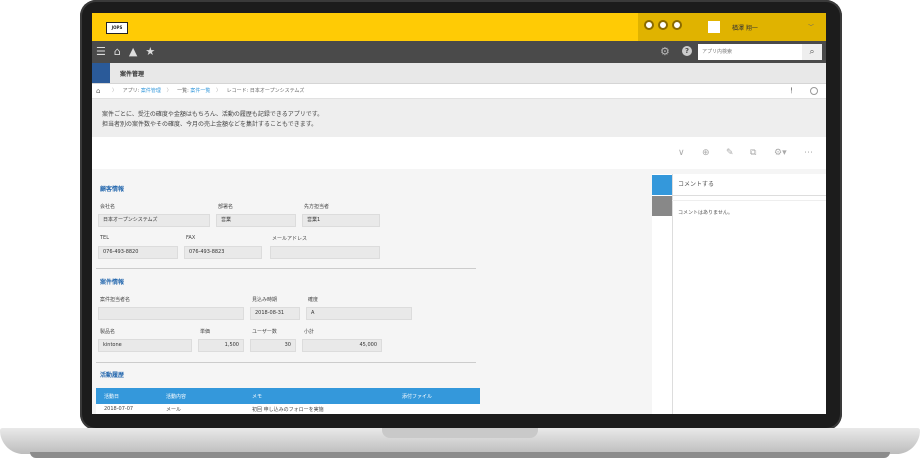 Image resolution: width=920 pixels, height=459 pixels. I want to click on breadcrumb-app-link: 案件管理, so click(151, 91).